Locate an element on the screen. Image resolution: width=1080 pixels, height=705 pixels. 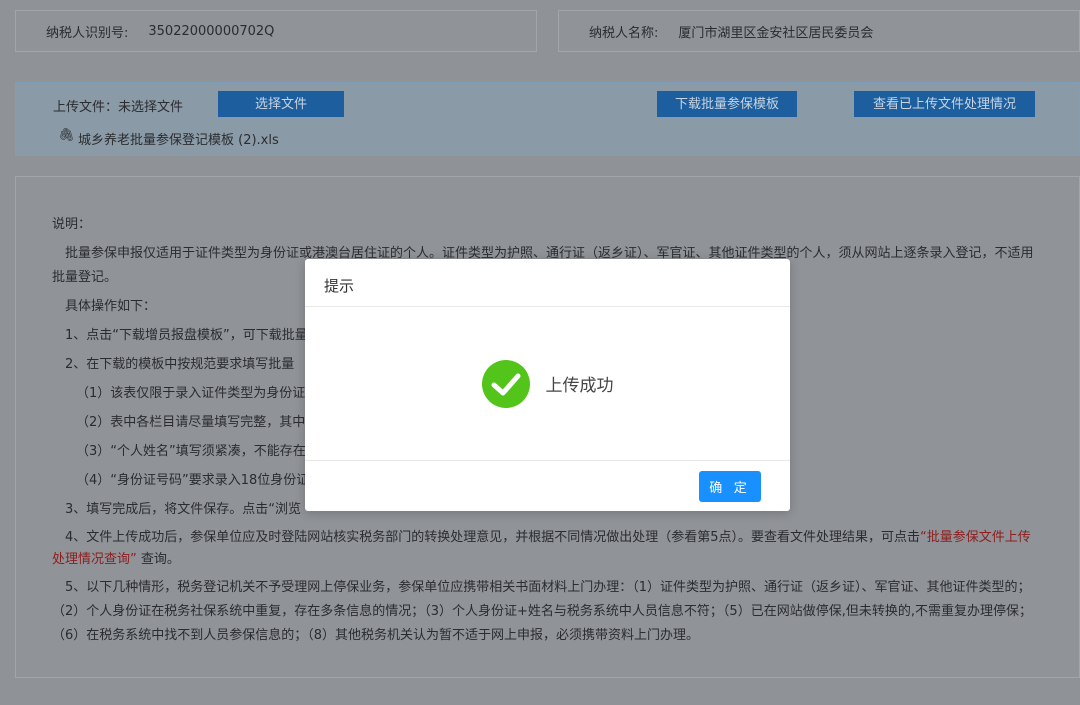
taxpayer-id-label: 纳税人识别号: is located at coordinates (87, 33).